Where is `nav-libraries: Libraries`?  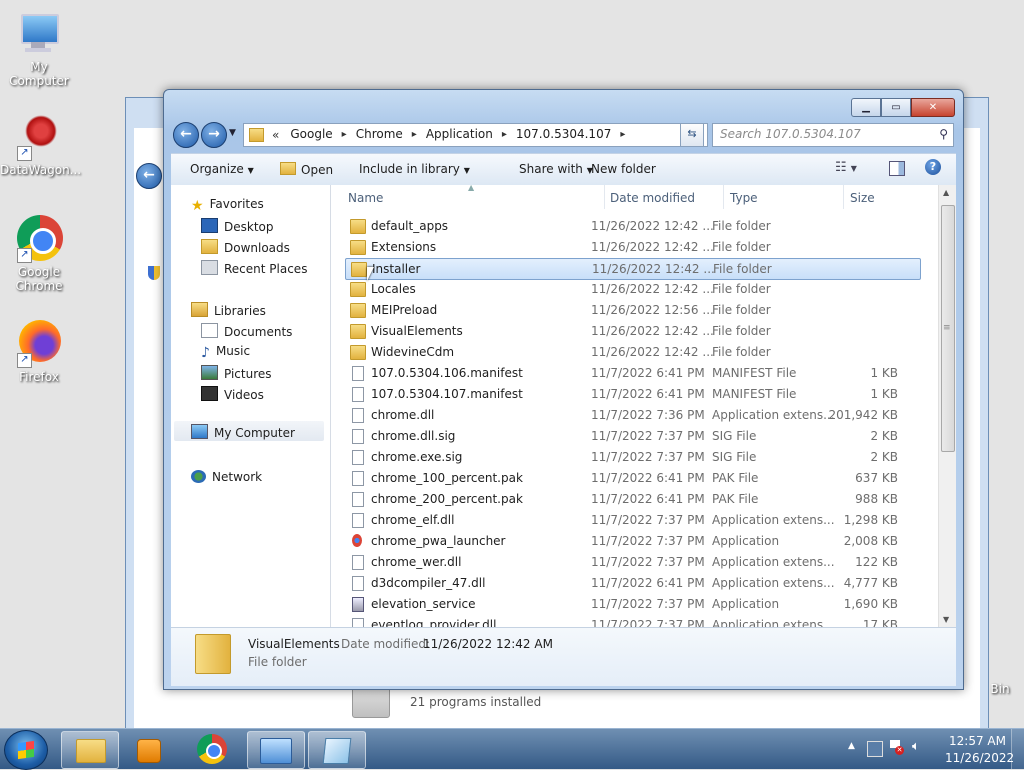 nav-libraries: Libraries is located at coordinates (228, 310).